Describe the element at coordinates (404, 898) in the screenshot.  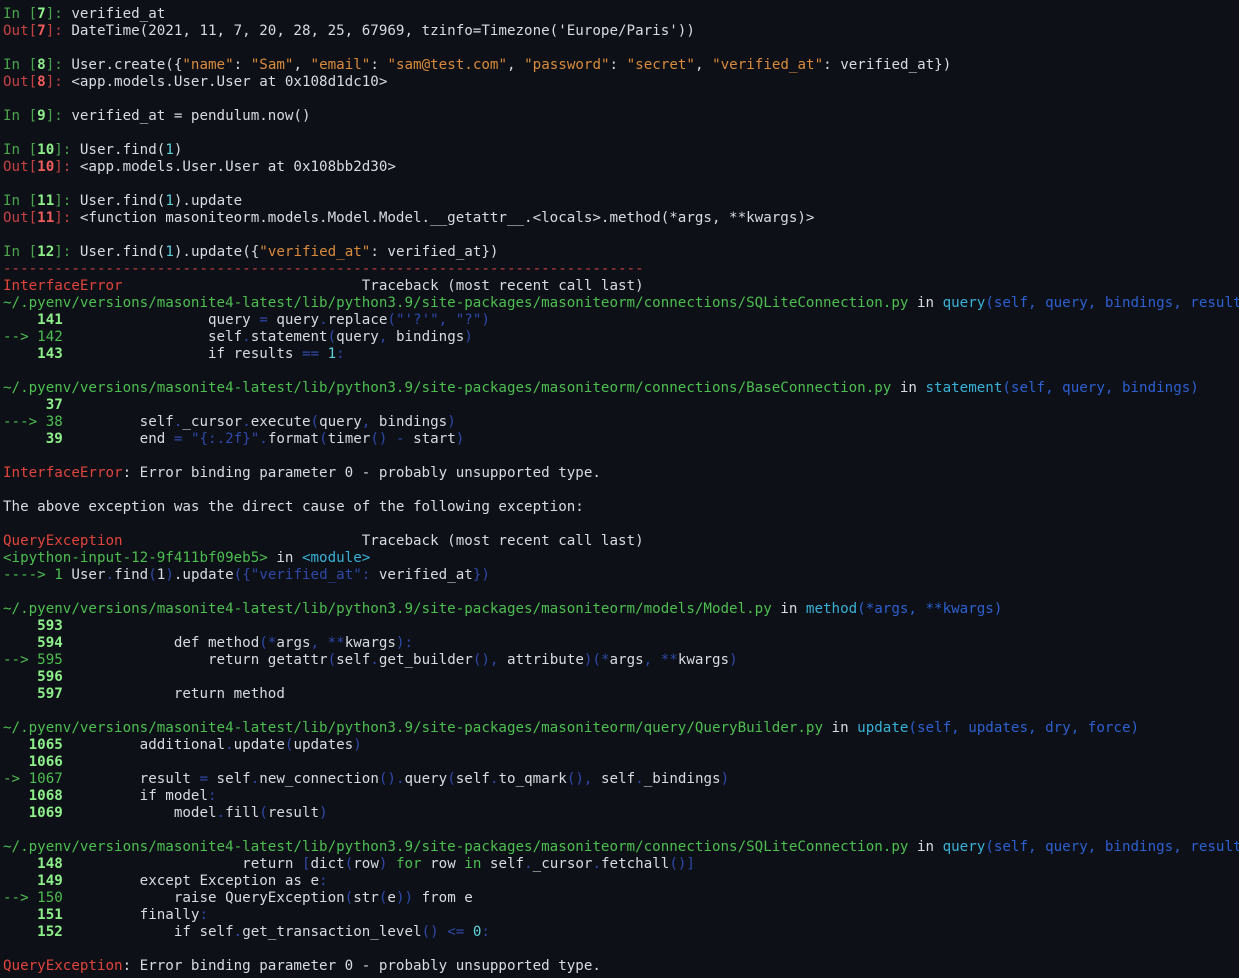
I see `terminal-text: ))` at that location.